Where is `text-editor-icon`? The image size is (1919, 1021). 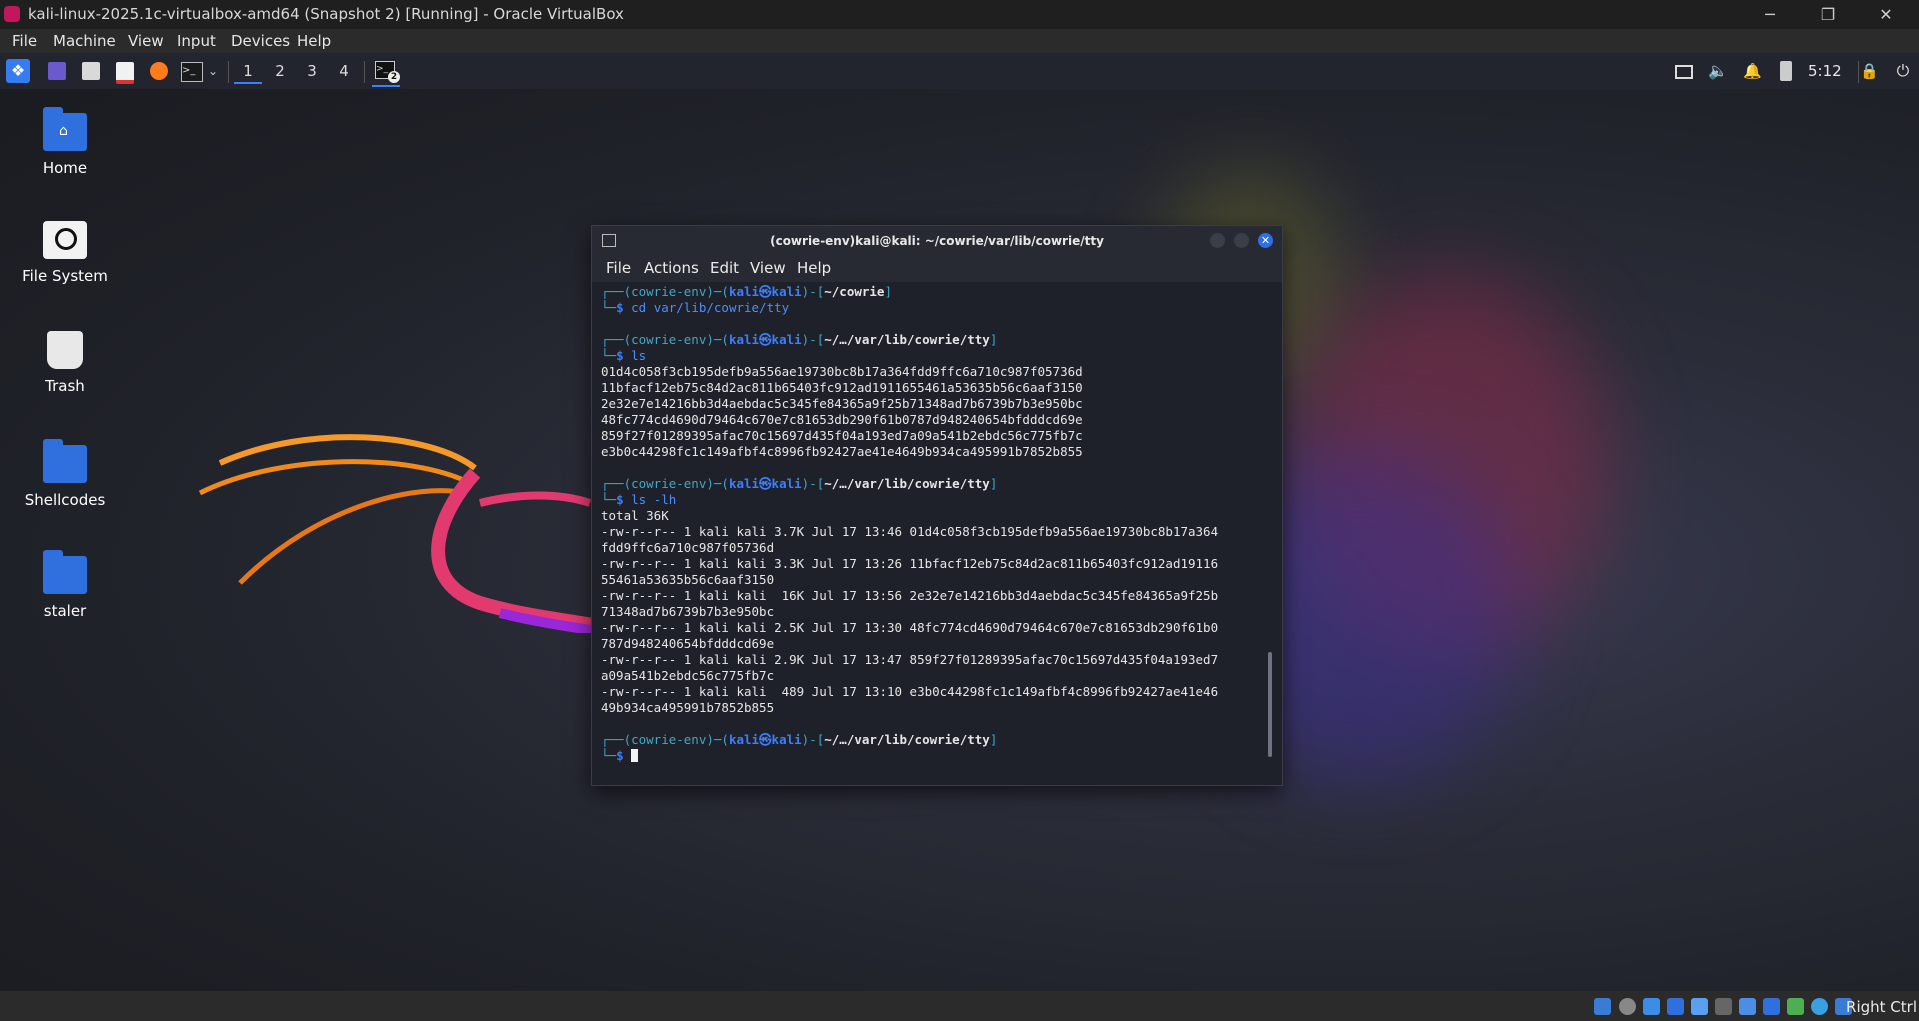
text-editor-icon is located at coordinates (125, 73).